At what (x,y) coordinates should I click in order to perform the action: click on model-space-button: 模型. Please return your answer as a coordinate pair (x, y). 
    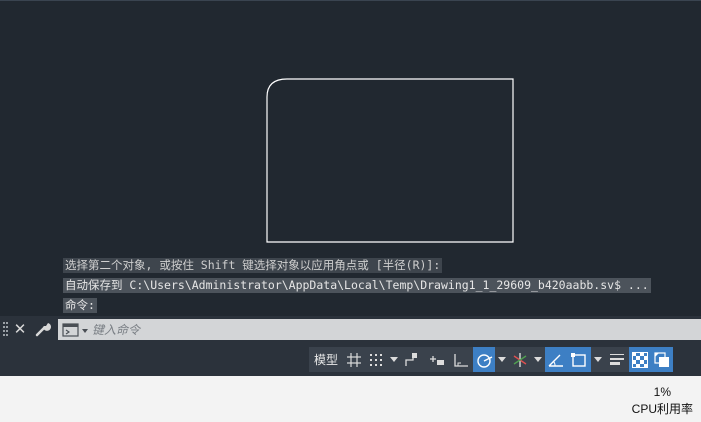
    Looking at the image, I should click on (326, 359).